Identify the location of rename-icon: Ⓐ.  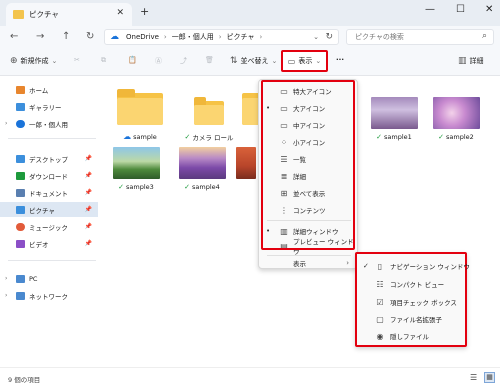
(158, 61).